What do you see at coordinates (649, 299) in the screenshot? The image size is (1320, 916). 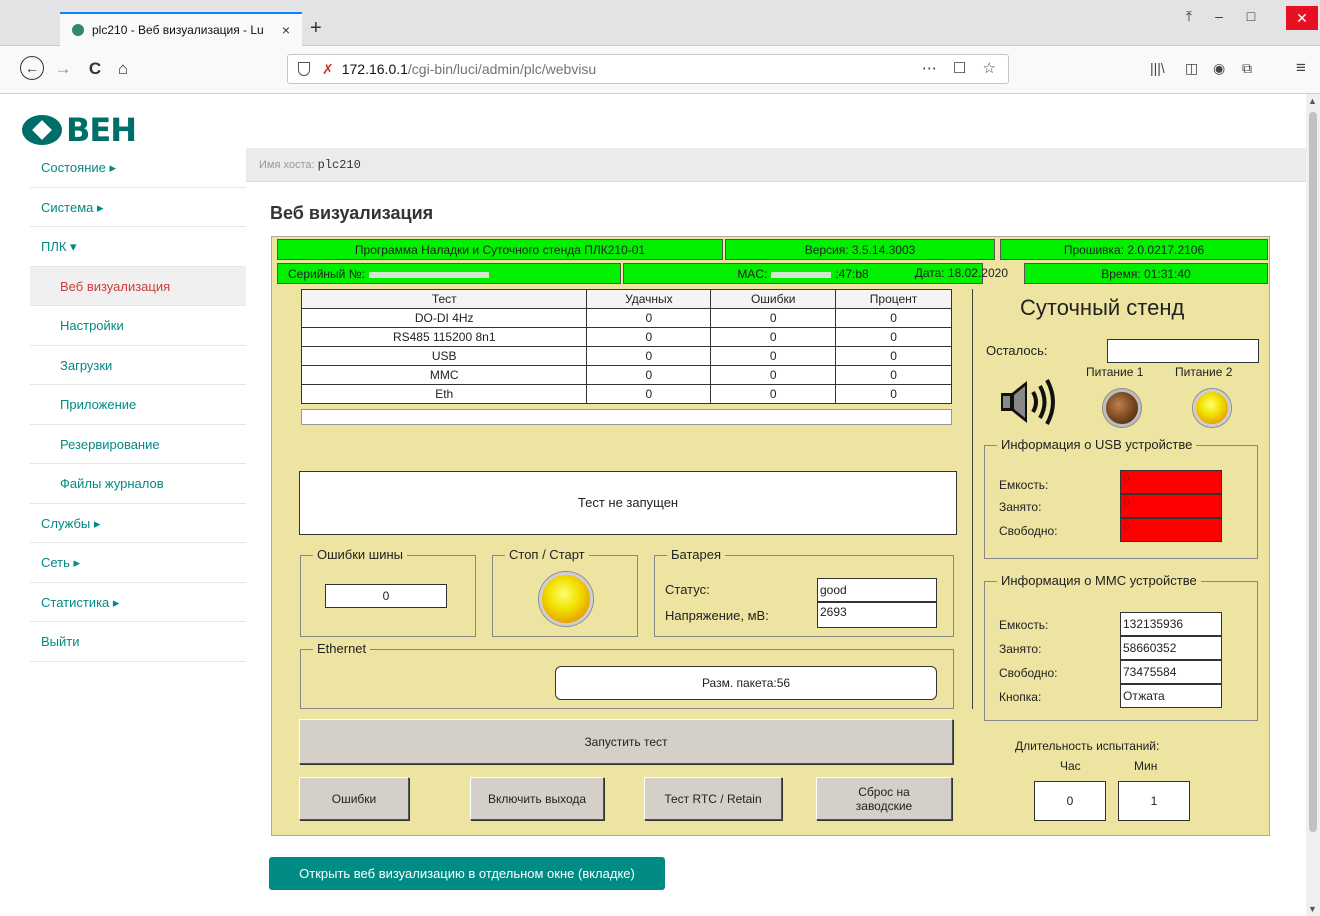 I see `col-success: Удачных` at bounding box center [649, 299].